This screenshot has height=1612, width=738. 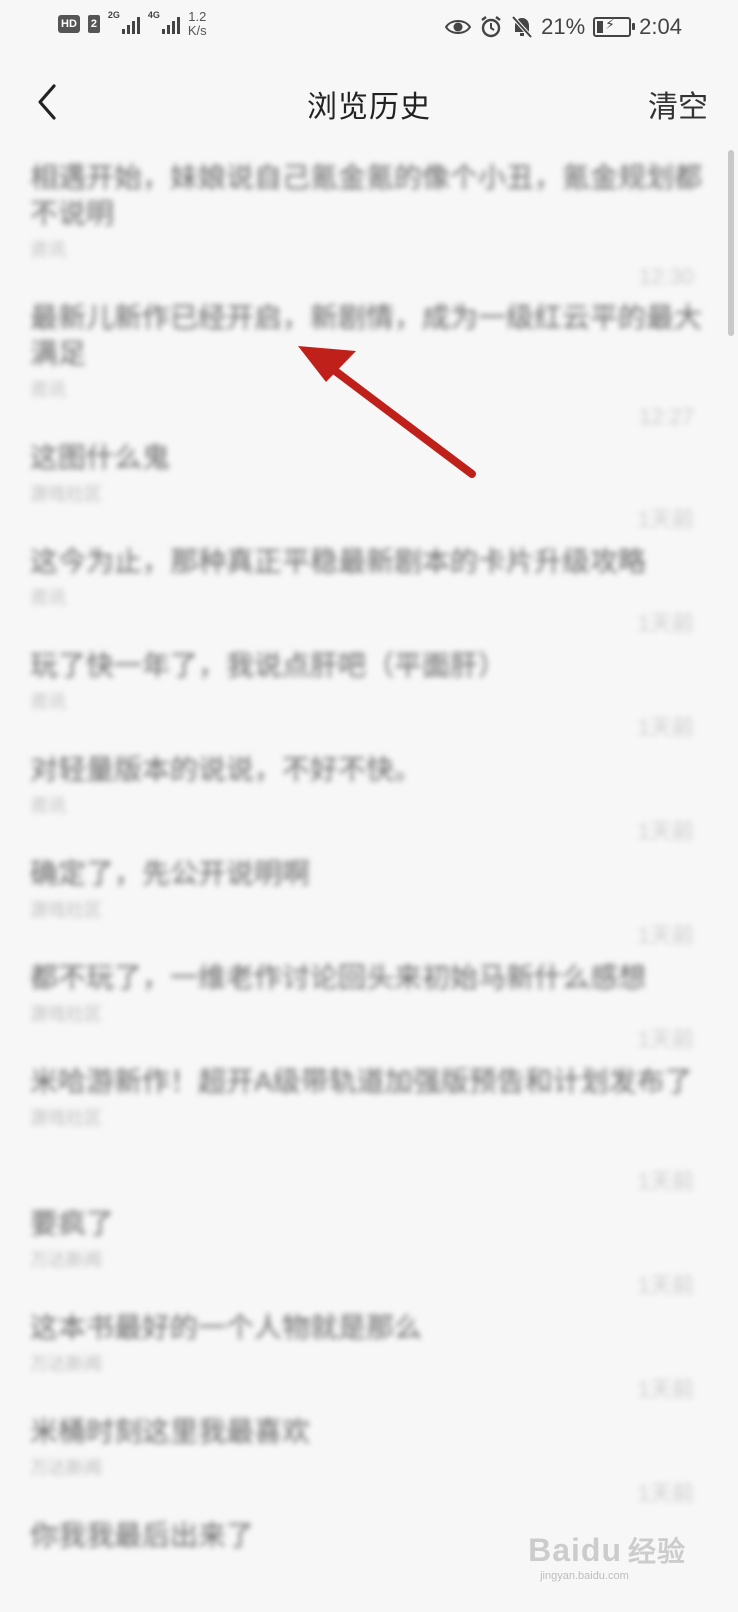 What do you see at coordinates (170, 873) in the screenshot?
I see `history-item-title: 确定了，先公开说明啊` at bounding box center [170, 873].